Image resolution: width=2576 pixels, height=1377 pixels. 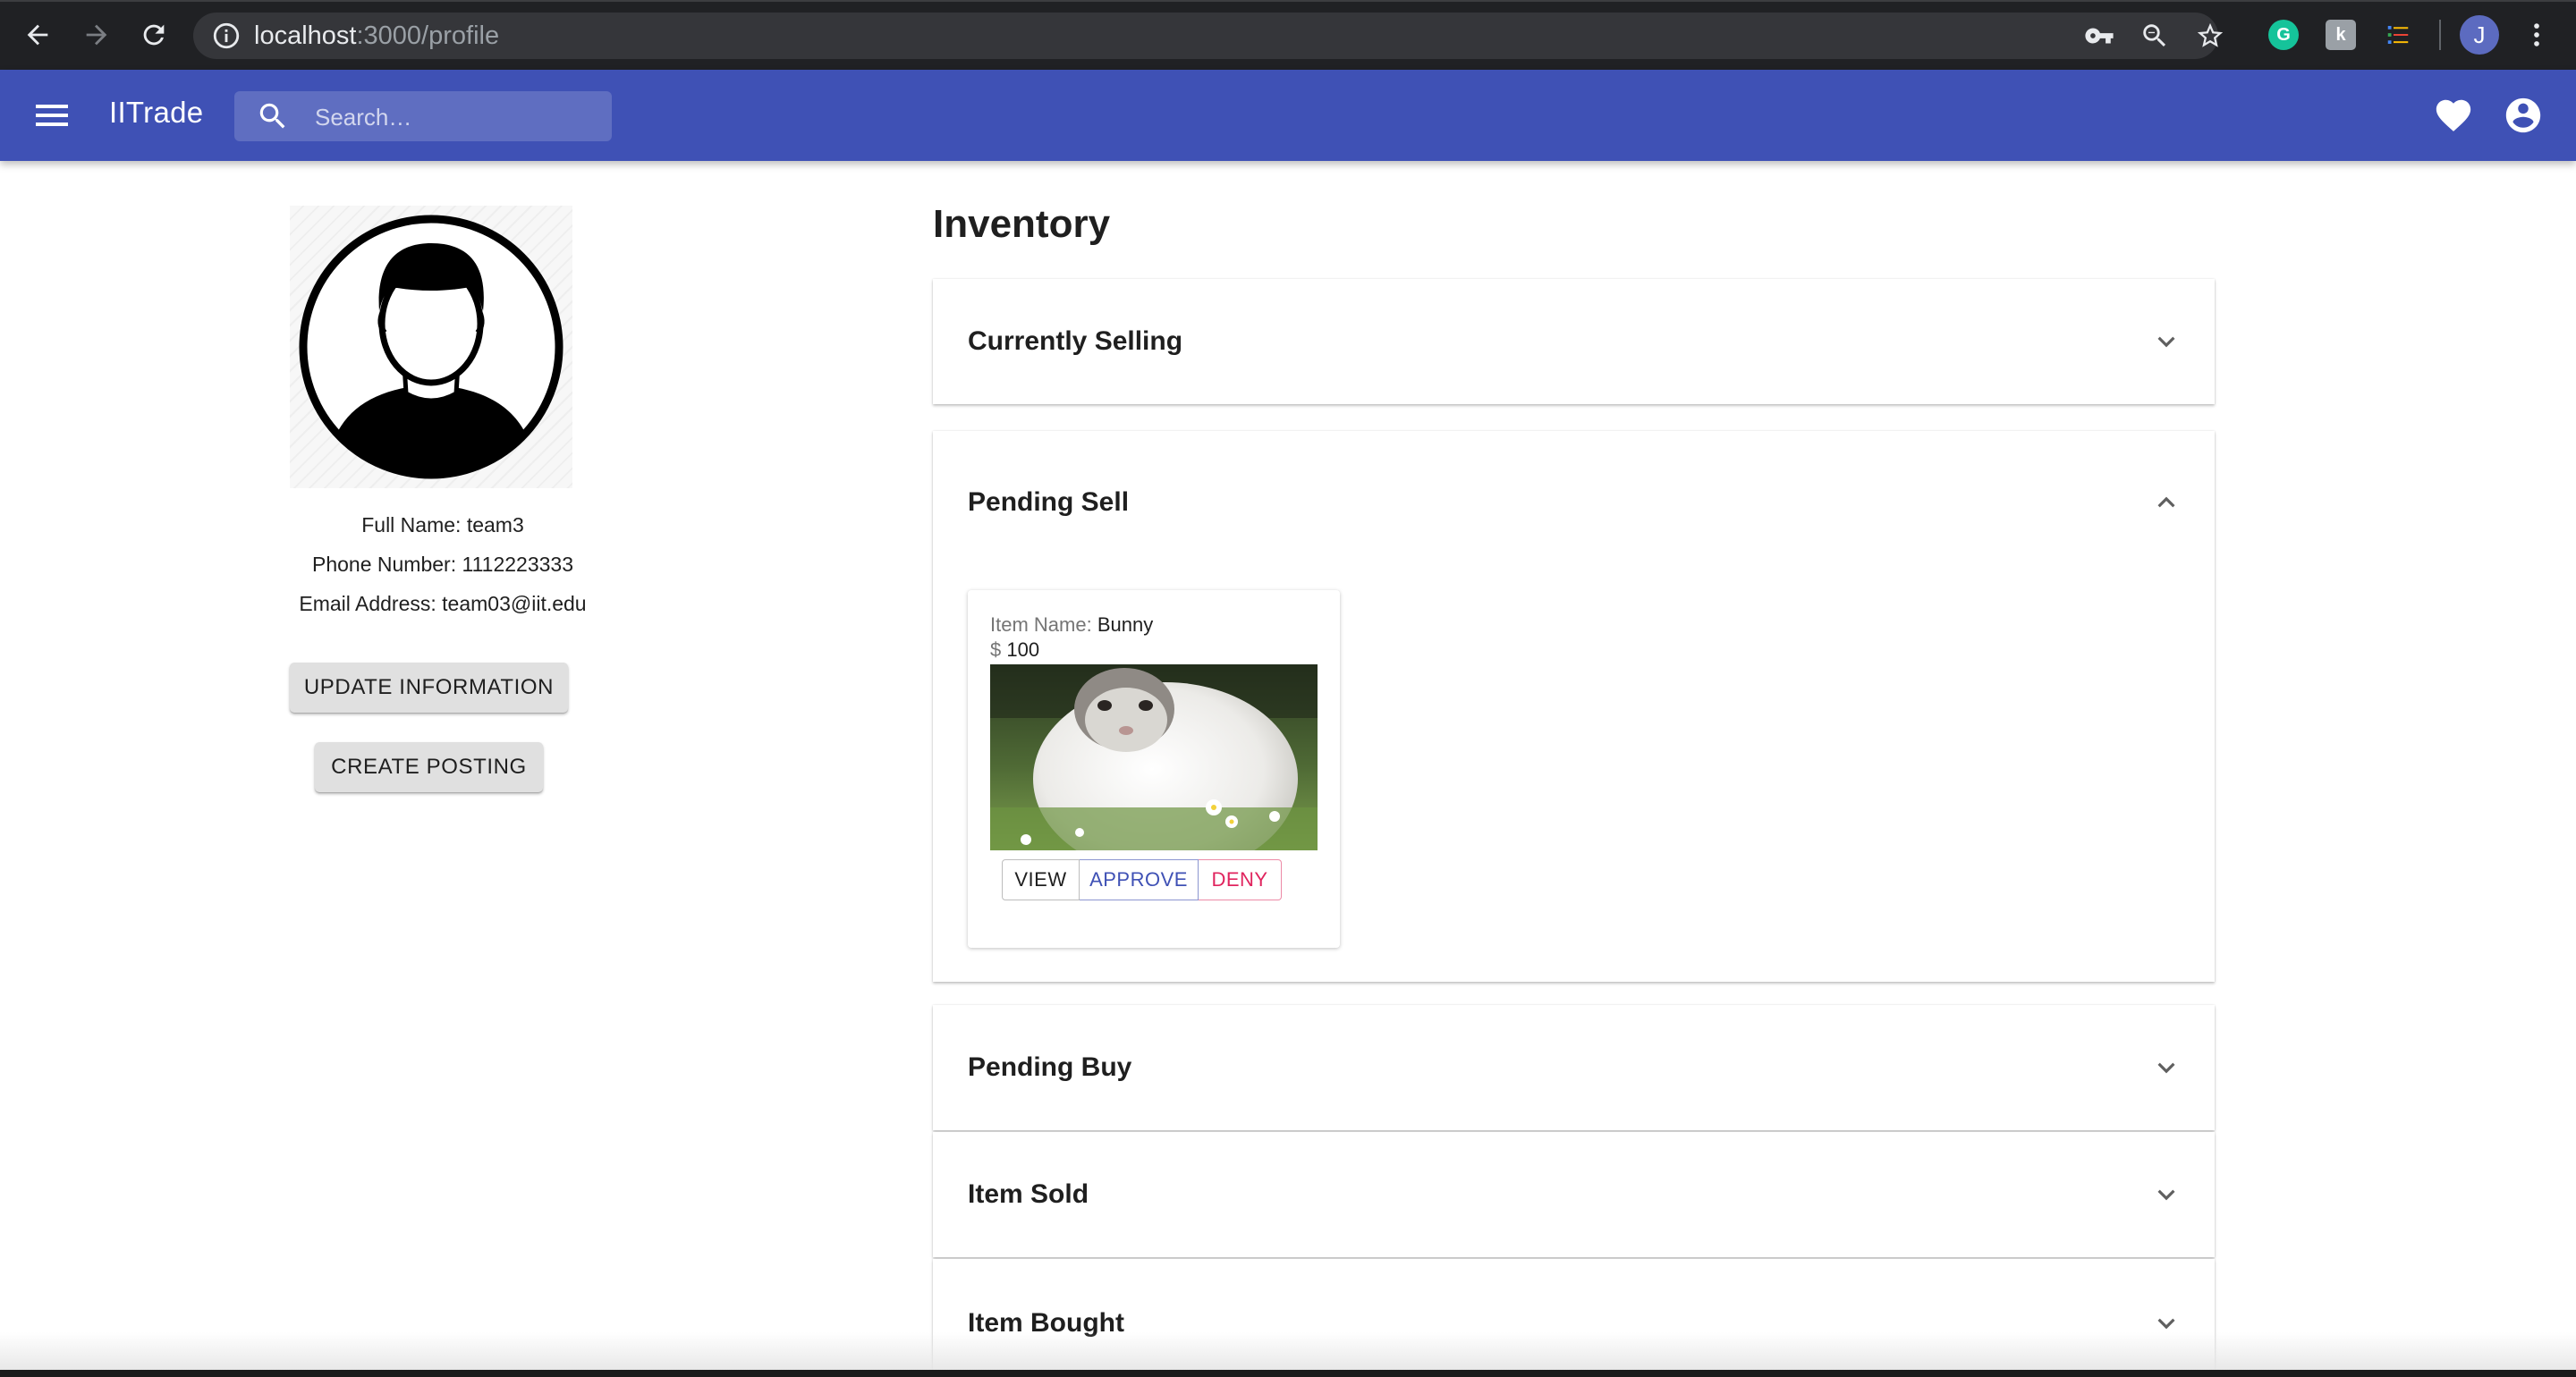 What do you see at coordinates (1050, 1067) in the screenshot?
I see `panel-title: Pending Buy` at bounding box center [1050, 1067].